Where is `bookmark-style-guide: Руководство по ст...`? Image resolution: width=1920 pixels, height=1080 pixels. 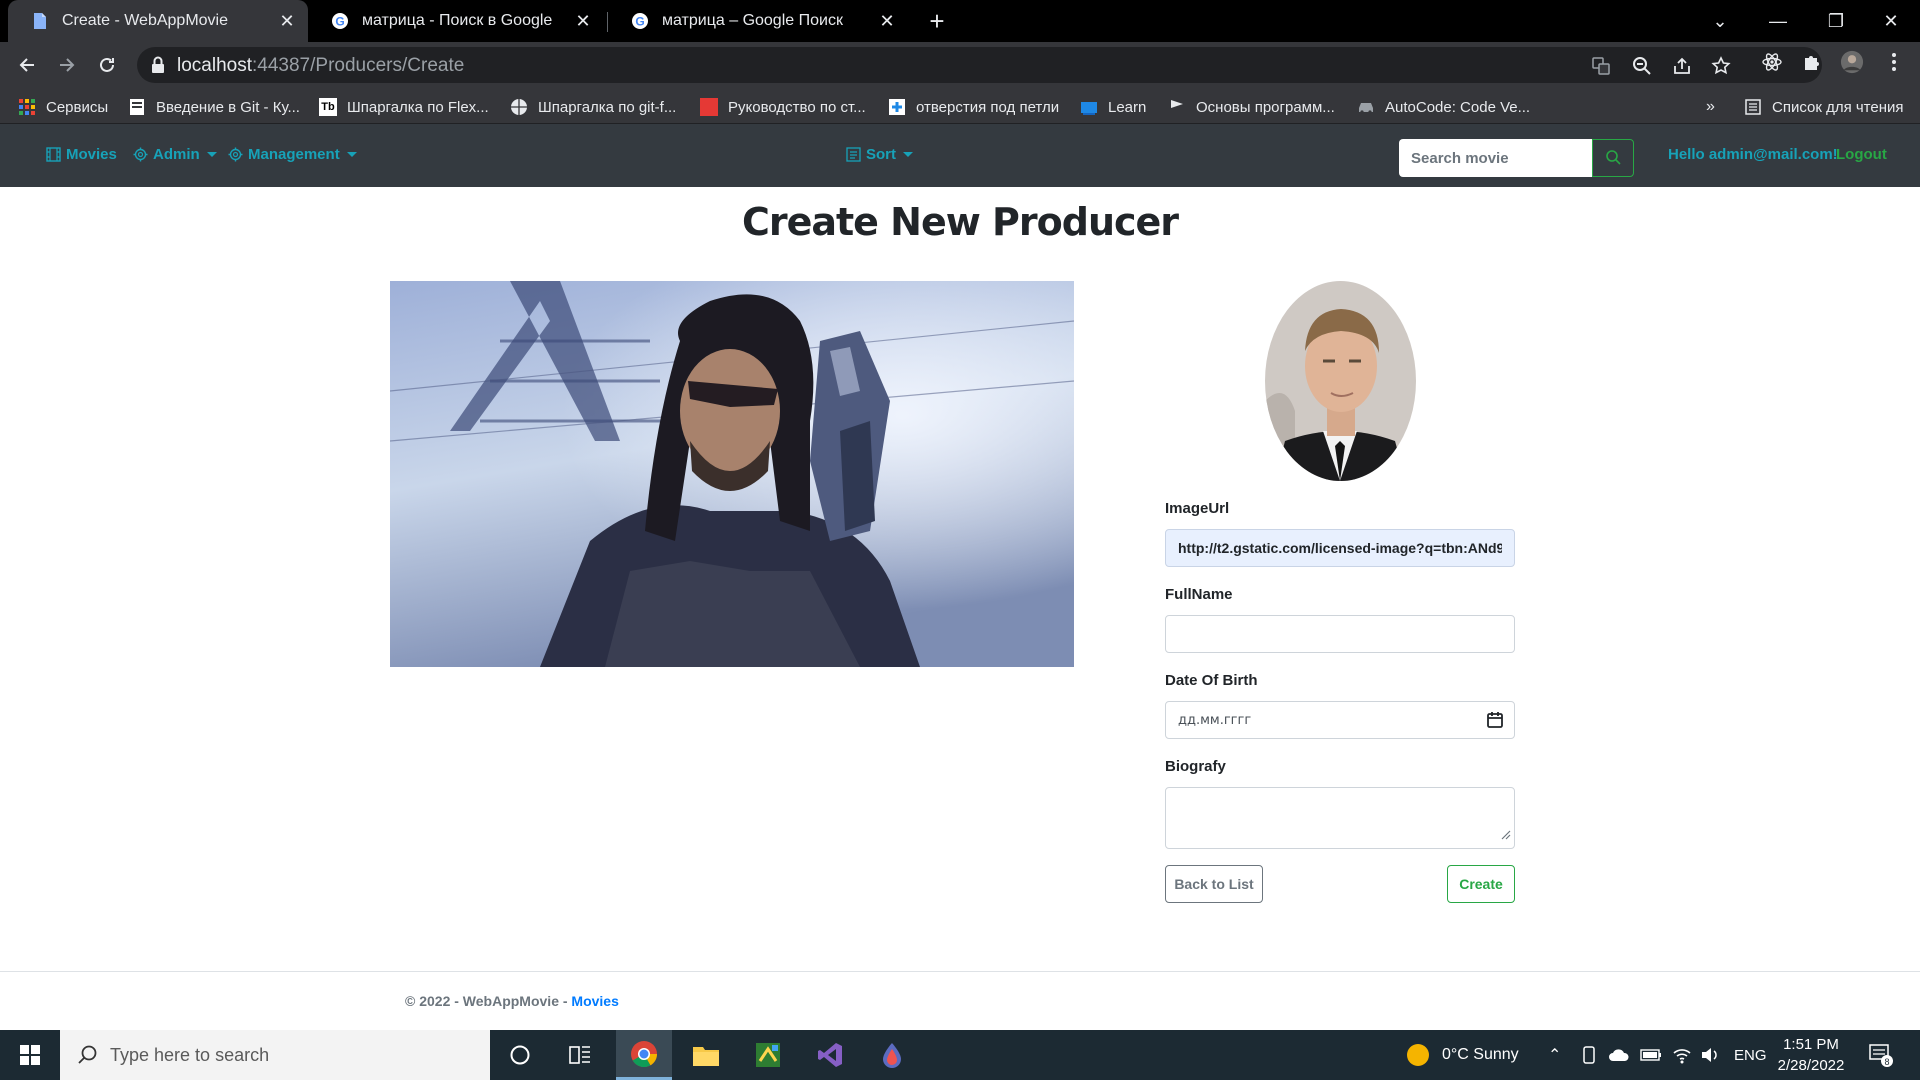
bookmark-style-guide: Руководство по ст... is located at coordinates (783, 107).